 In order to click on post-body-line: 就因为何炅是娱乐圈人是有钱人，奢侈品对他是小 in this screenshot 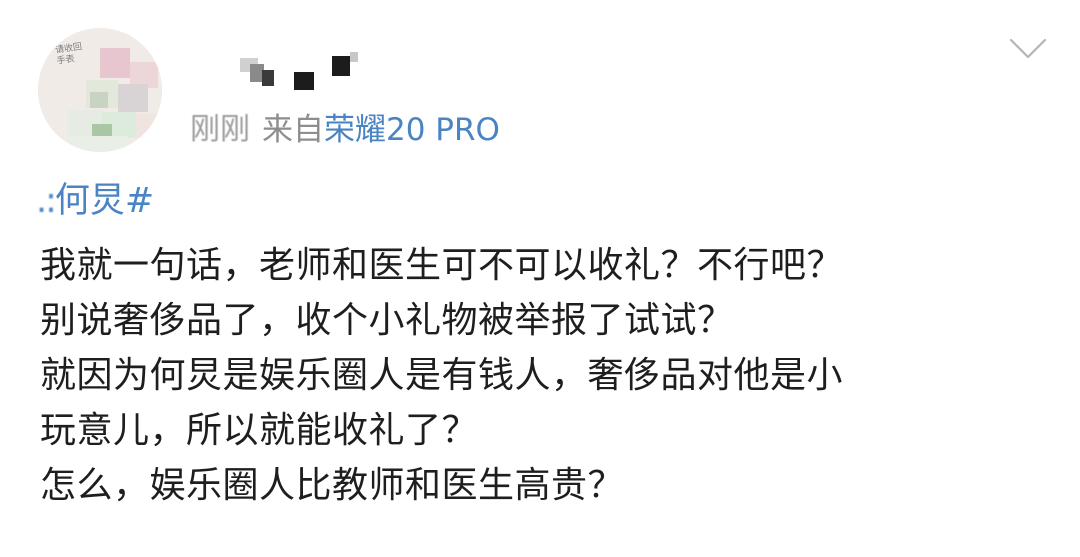, I will do `click(442, 375)`.